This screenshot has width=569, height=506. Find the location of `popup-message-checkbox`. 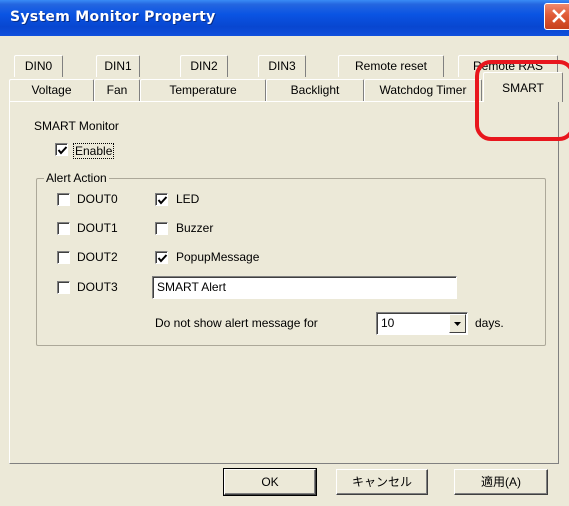

popup-message-checkbox is located at coordinates (161, 257).